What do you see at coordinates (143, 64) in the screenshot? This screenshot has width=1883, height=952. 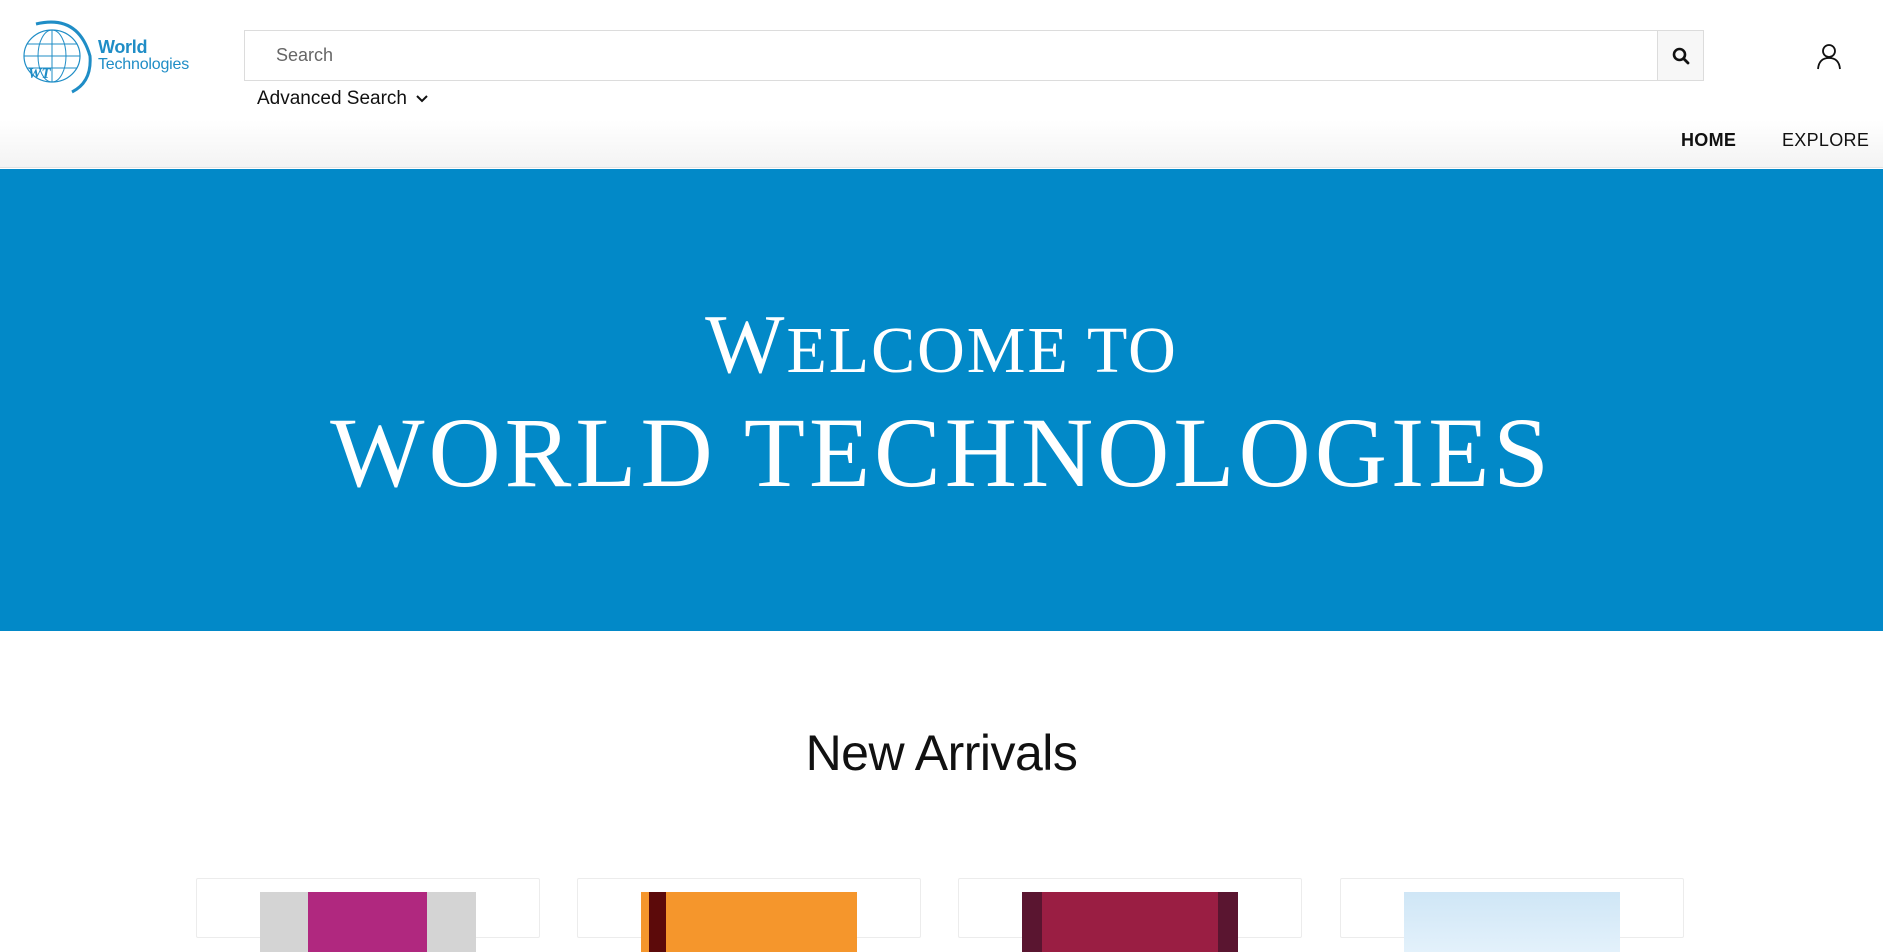 I see `logo-wordmark-technologies: Technologies` at bounding box center [143, 64].